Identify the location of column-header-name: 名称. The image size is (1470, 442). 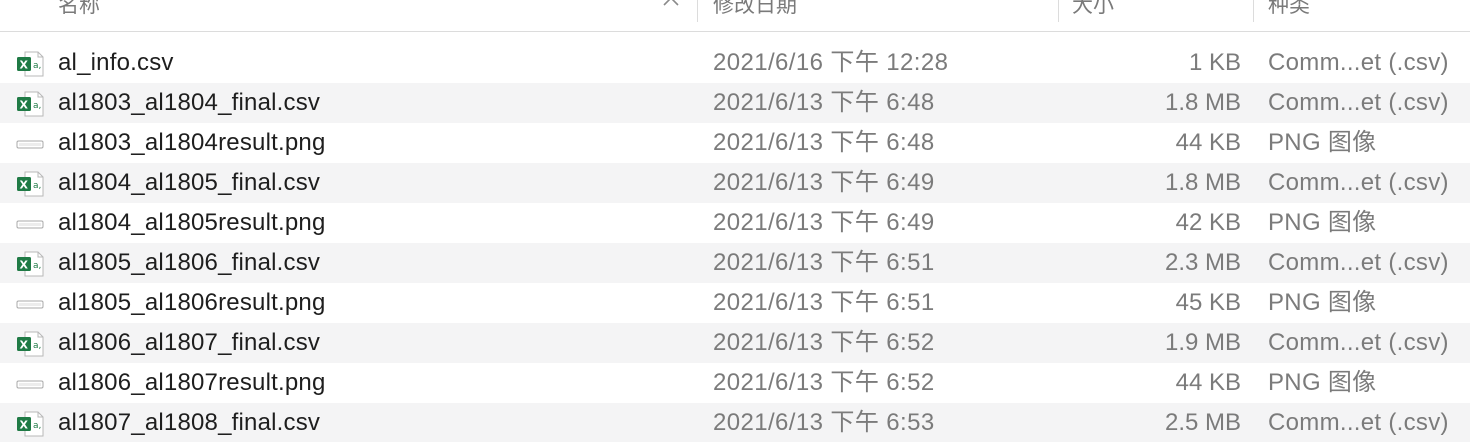
(79, 11).